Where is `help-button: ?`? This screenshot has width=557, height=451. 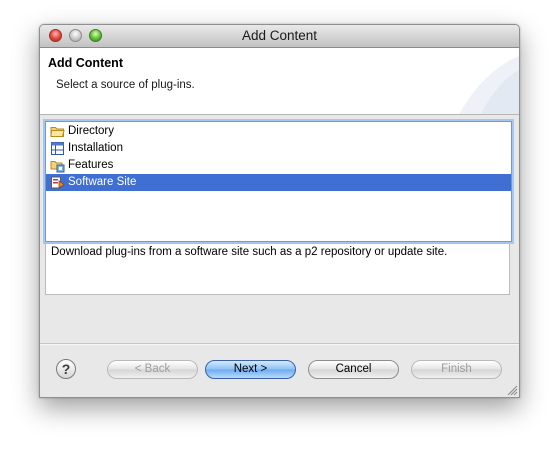 help-button: ? is located at coordinates (66, 369).